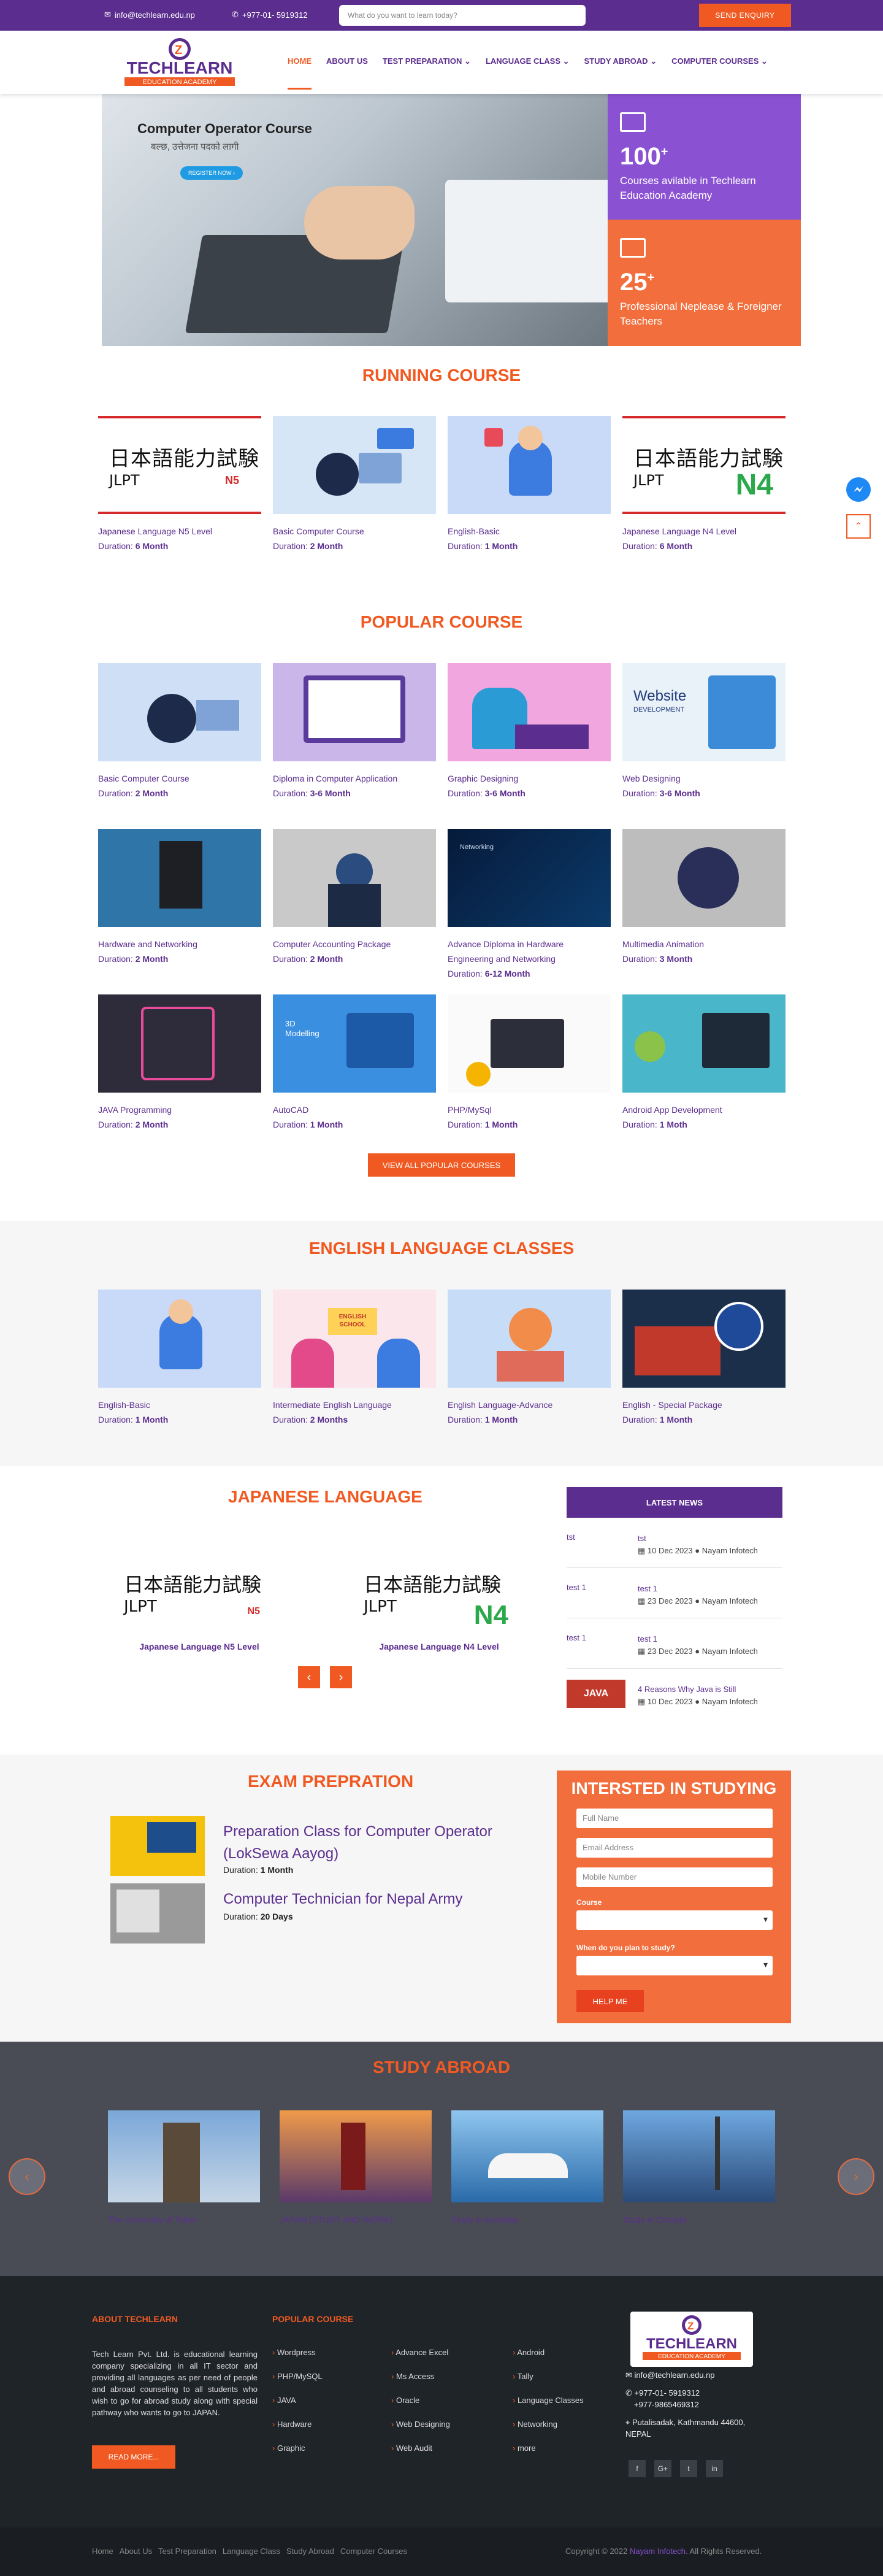  Describe the element at coordinates (858, 490) in the screenshot. I see `messenger-icon` at that location.